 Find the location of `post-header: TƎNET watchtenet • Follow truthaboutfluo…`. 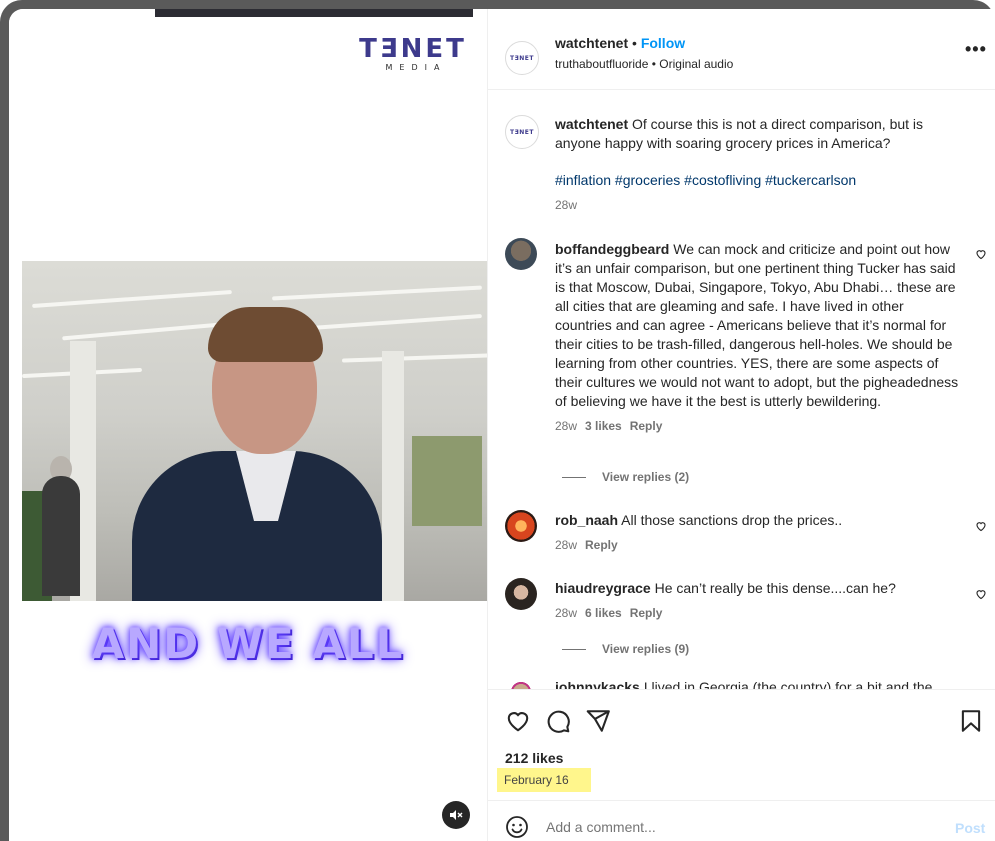

post-header: TƎNET watchtenet • Follow truthaboutfluo… is located at coordinates (741, 49).